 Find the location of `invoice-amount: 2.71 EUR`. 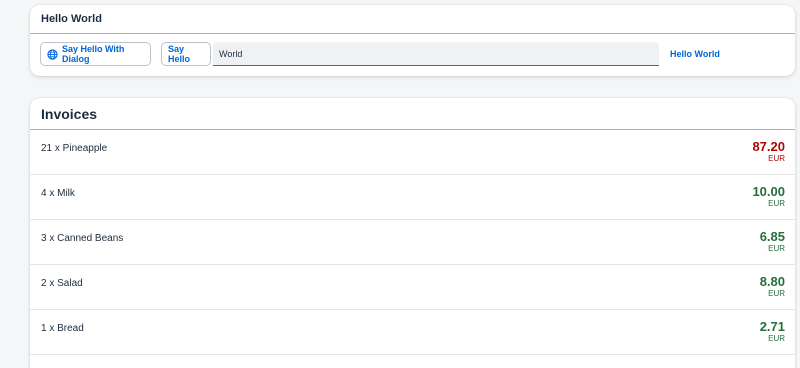

invoice-amount: 2.71 EUR is located at coordinates (772, 332).